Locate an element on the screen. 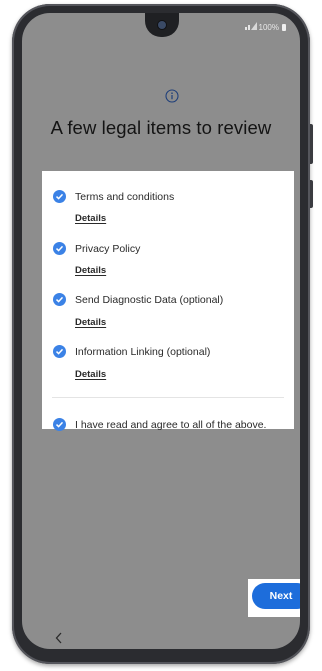  next-button-highlight: Next is located at coordinates (274, 598).